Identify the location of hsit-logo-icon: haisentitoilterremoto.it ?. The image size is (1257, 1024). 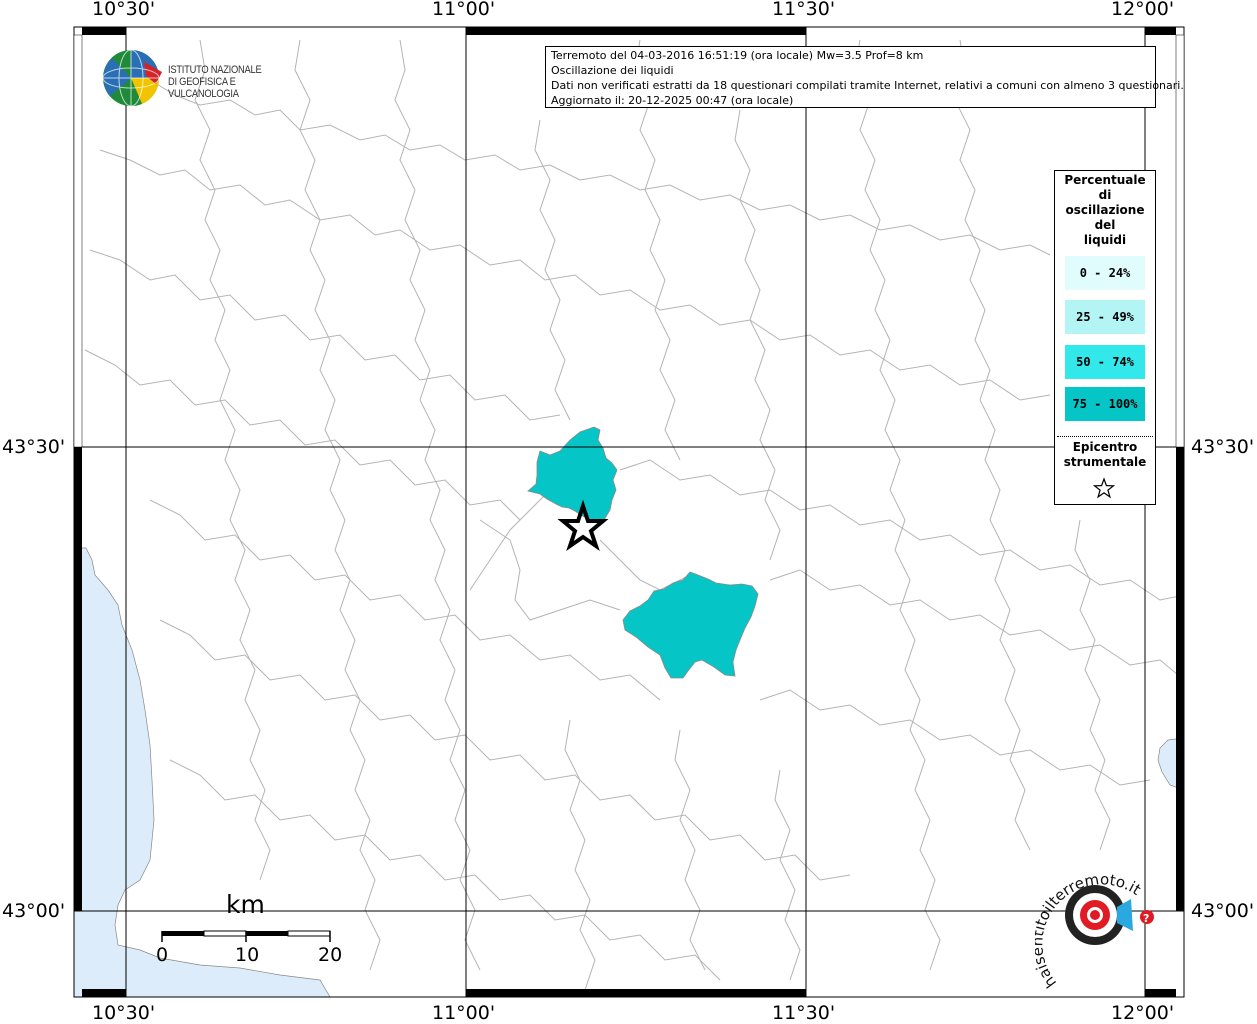
(1091, 930).